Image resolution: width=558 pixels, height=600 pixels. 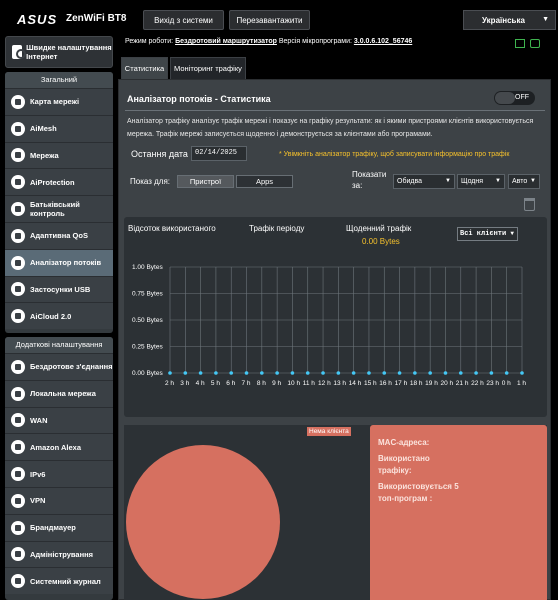 What do you see at coordinates (59, 393) in the screenshot?
I see `sidebar-item-lan: Локальна мережа` at bounding box center [59, 393].